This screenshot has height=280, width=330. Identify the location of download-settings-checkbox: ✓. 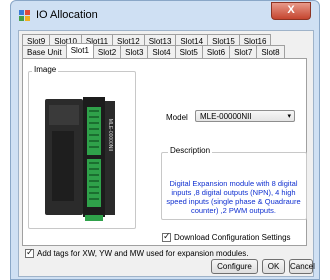
(166, 236).